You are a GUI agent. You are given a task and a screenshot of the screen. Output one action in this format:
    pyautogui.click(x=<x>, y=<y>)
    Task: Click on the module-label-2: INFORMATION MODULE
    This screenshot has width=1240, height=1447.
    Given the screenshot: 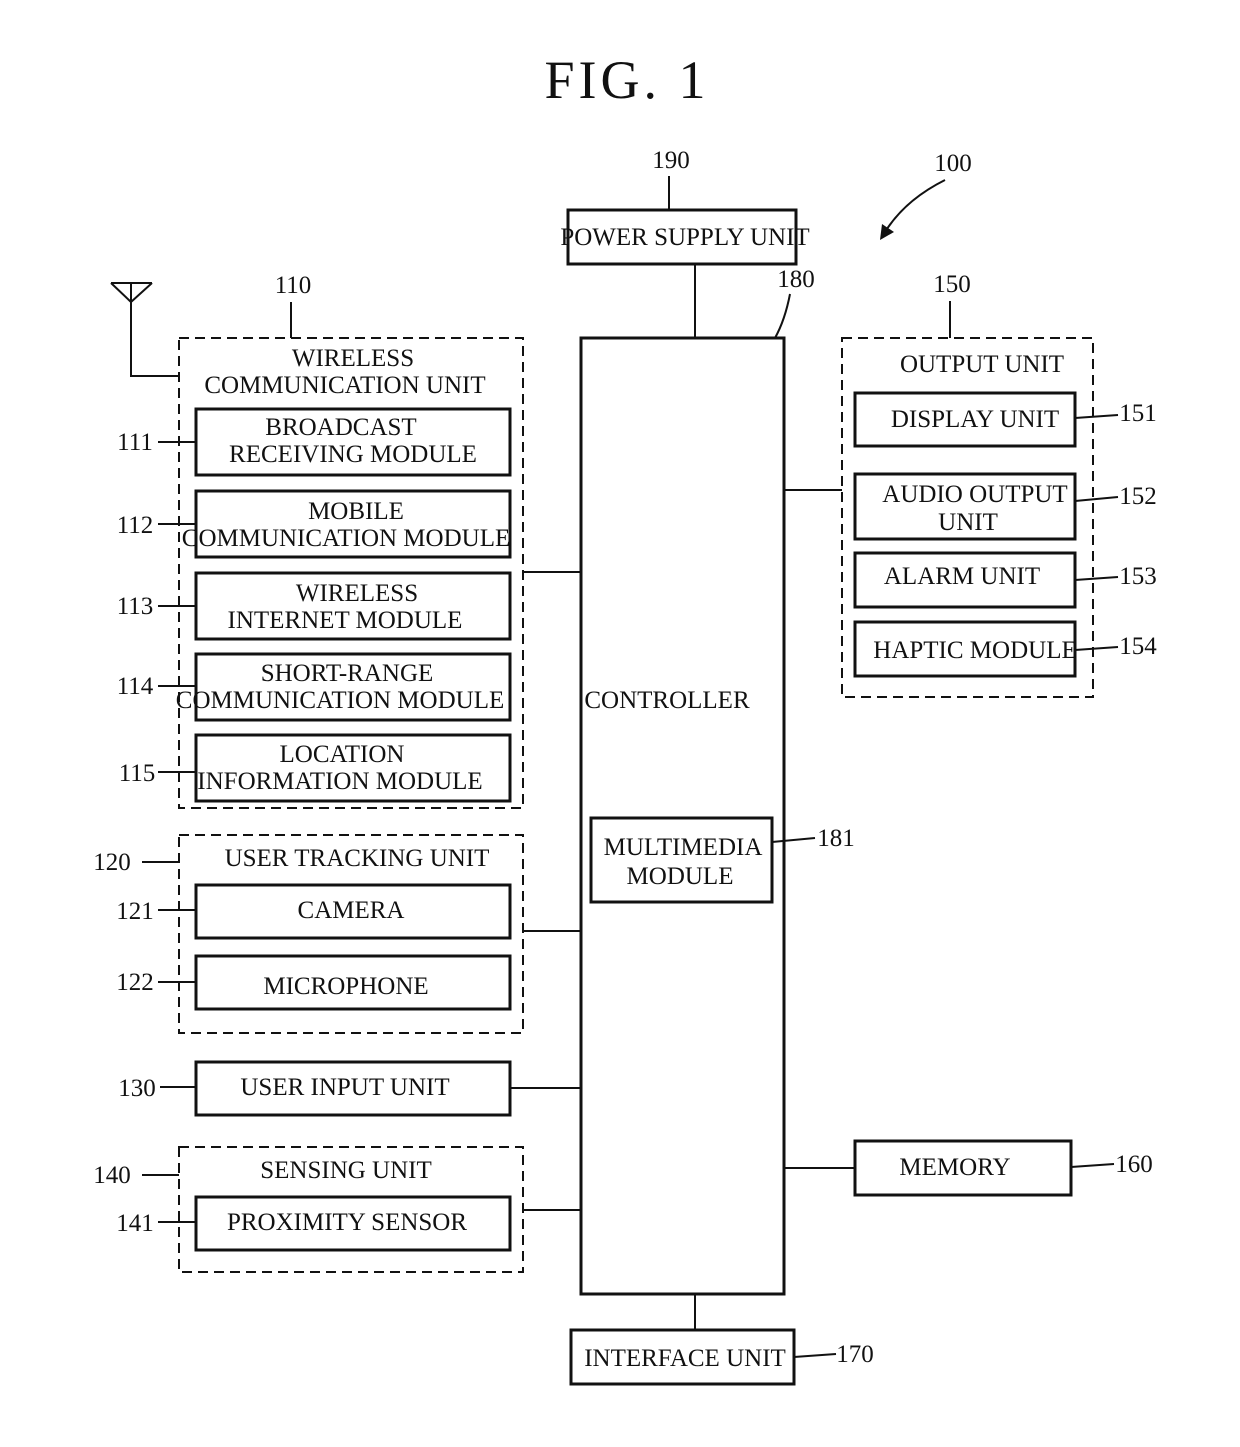 What is the action you would take?
    pyautogui.click(x=339, y=781)
    